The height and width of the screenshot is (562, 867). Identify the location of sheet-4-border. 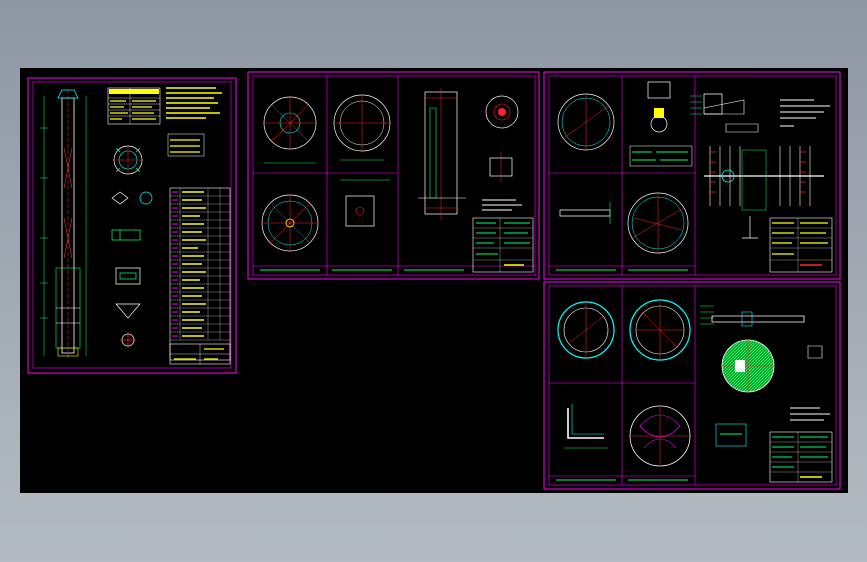
(692, 385).